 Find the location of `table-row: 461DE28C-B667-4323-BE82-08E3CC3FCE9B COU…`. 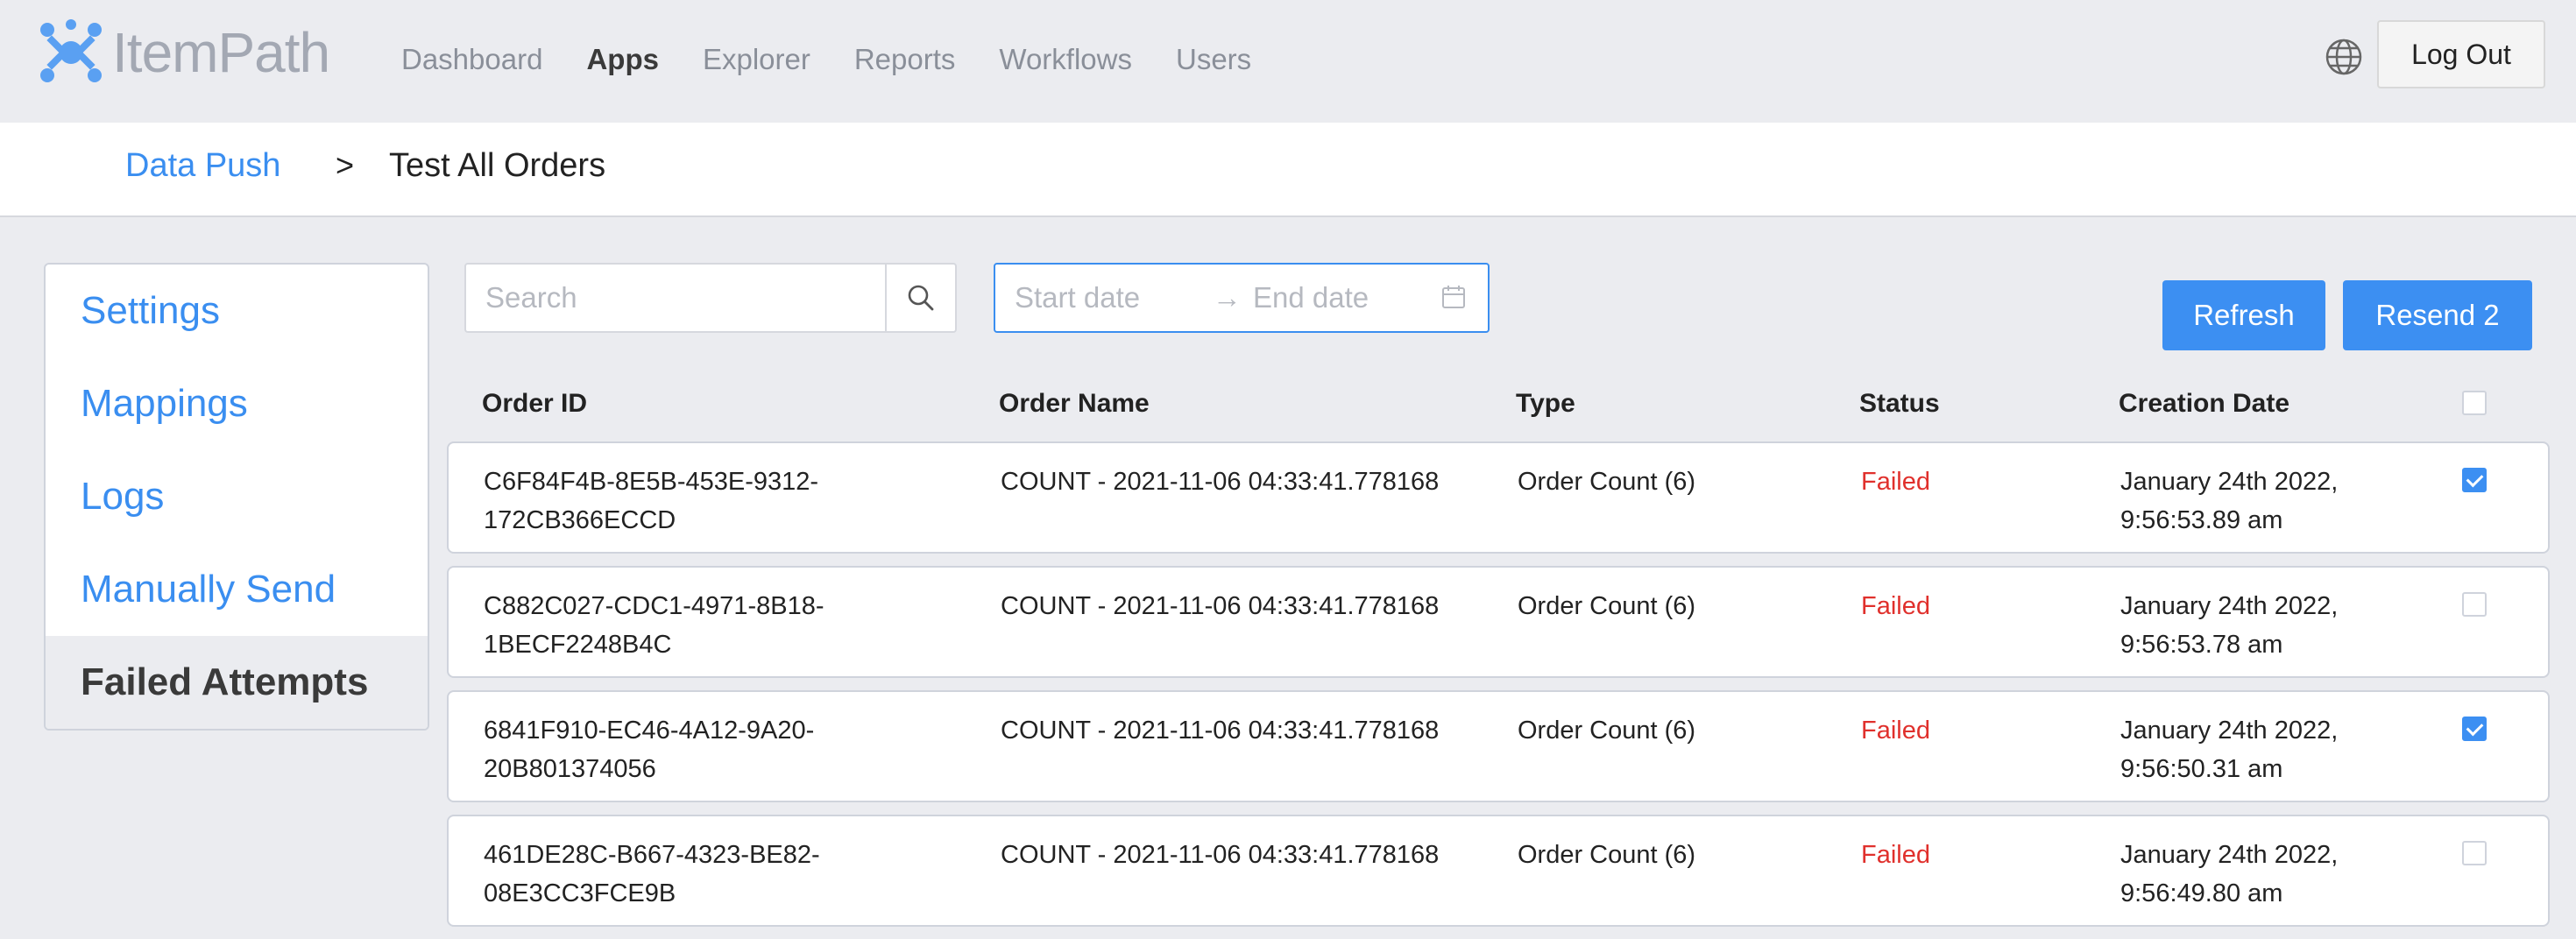

table-row: 461DE28C-B667-4323-BE82-08E3CC3FCE9B COU… is located at coordinates (1498, 871).